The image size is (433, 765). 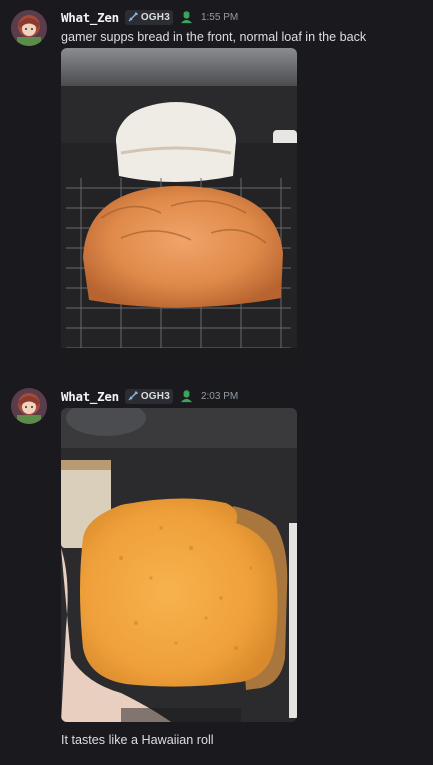 What do you see at coordinates (137, 740) in the screenshot?
I see `message-text: It tastes like a Hawaiian roll` at bounding box center [137, 740].